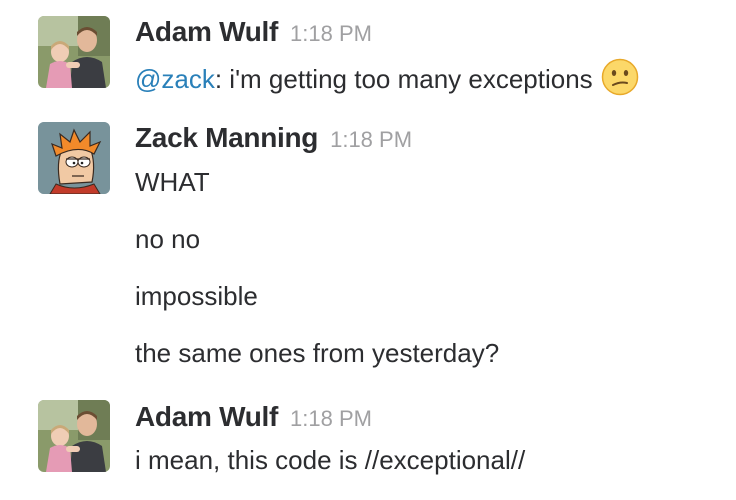  I want to click on message-body: : i'm getting too many exceptions, so click(403, 79).